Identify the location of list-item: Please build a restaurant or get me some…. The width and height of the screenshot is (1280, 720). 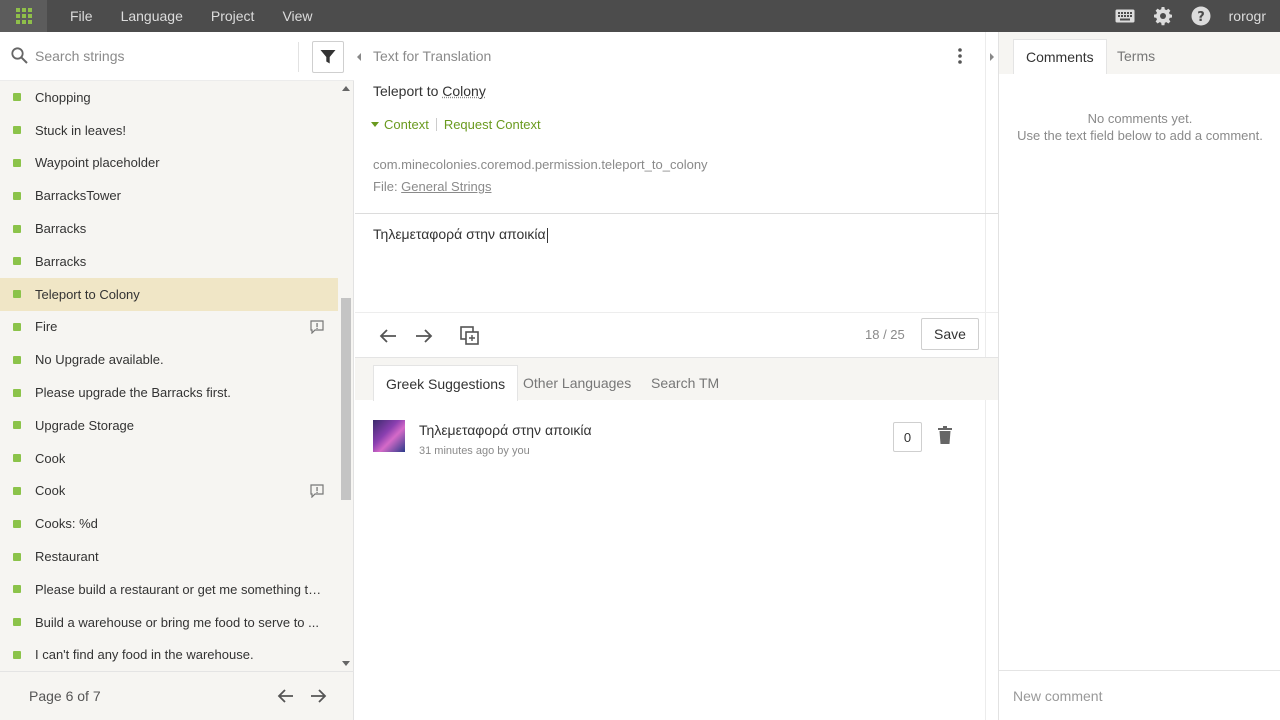
(169, 589).